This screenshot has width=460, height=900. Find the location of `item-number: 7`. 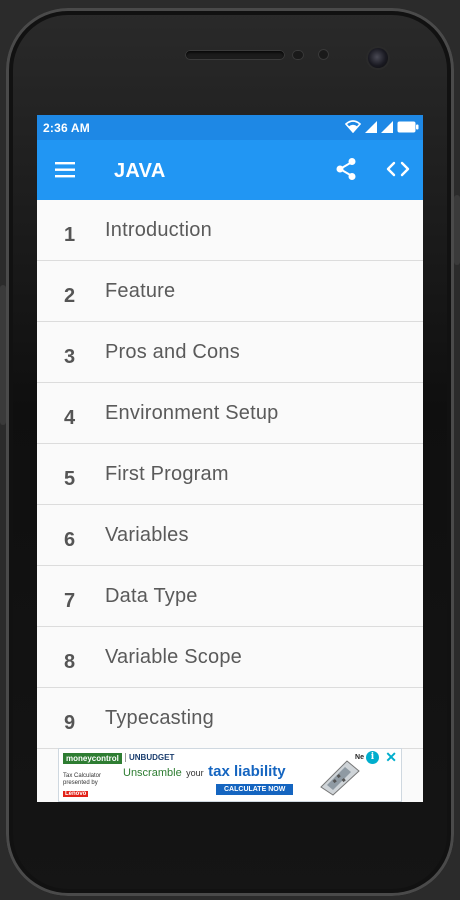

item-number: 7 is located at coordinates (70, 601).